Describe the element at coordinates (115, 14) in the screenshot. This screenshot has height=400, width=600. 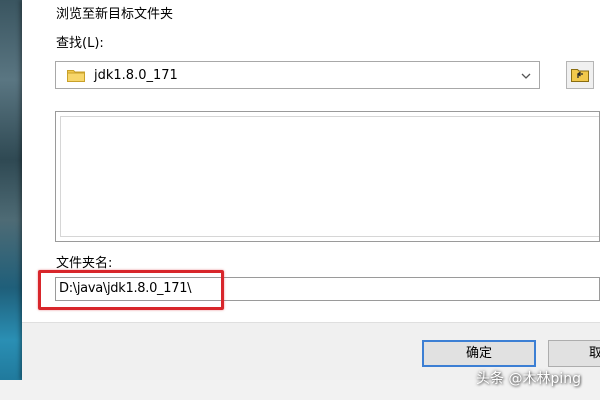
I see `dialog-title: 浏览至新目标文件夹` at that location.